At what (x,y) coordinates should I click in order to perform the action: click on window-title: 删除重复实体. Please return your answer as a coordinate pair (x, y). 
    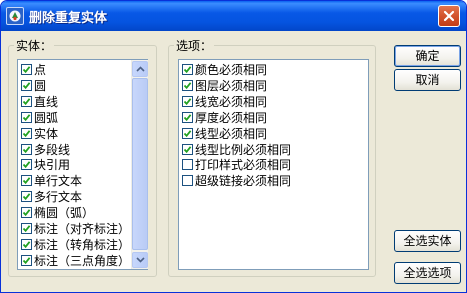
    Looking at the image, I should click on (68, 18).